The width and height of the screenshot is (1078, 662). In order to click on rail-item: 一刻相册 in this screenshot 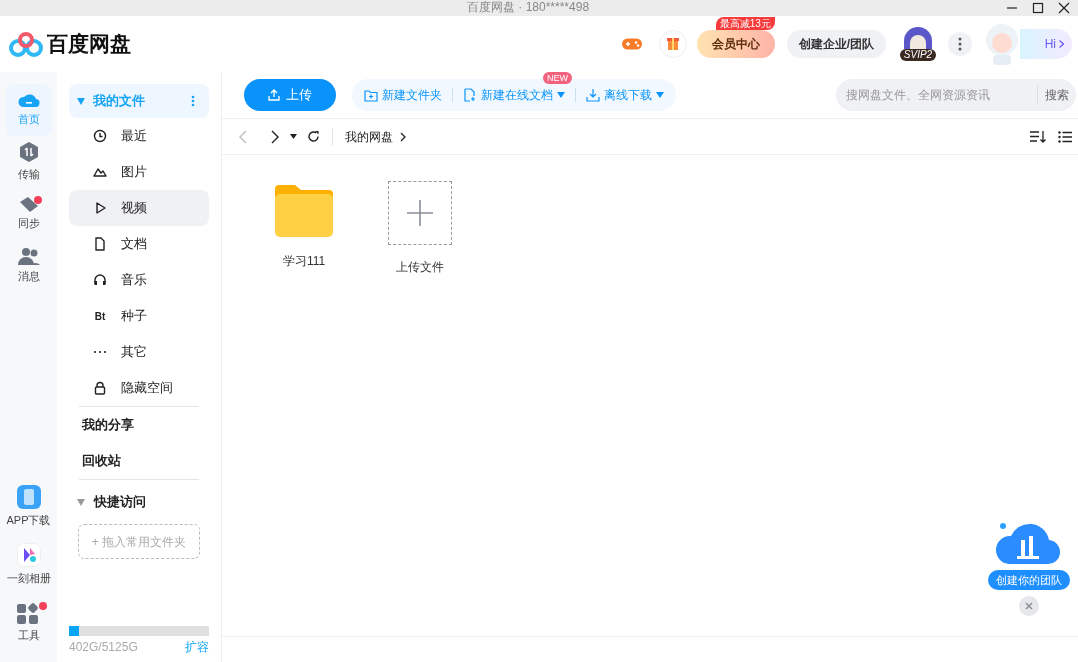, I will do `click(28, 565)`.